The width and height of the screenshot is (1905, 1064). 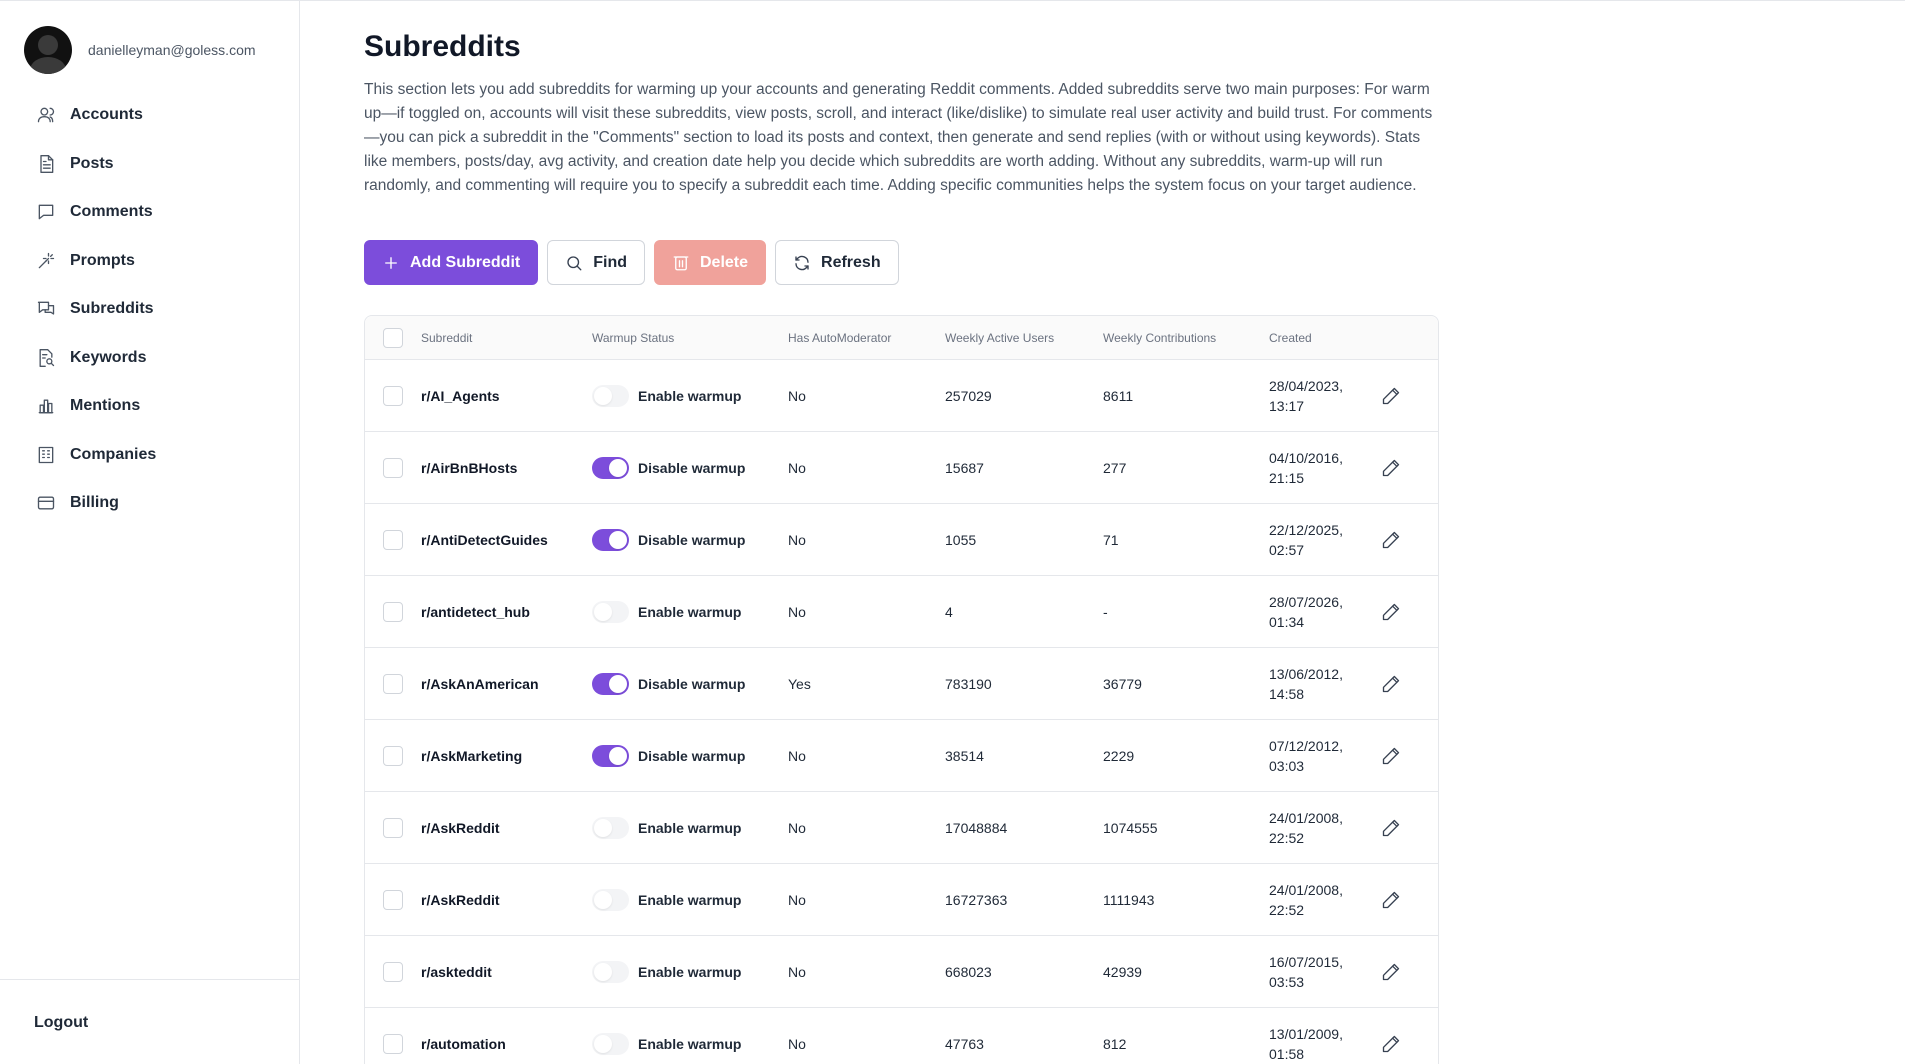 I want to click on weekly-contributions-value: 71, so click(x=1111, y=539).